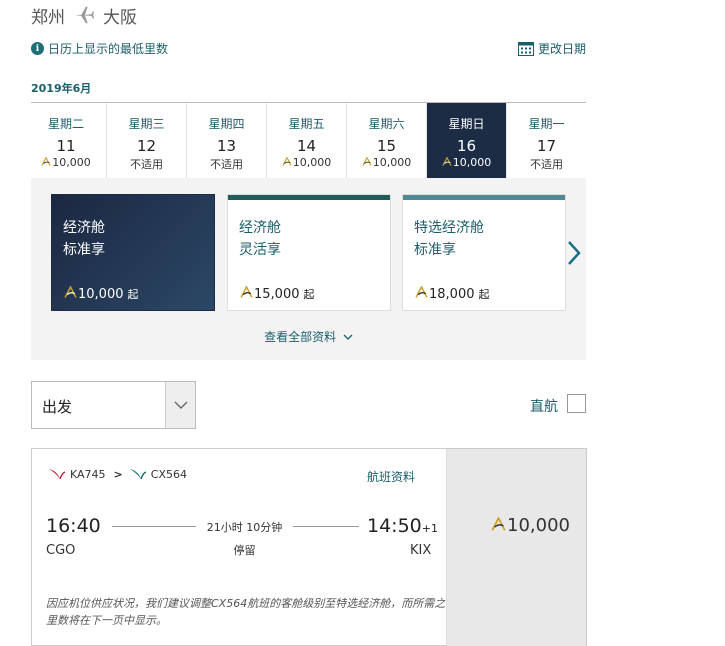 The width and height of the screenshot is (725, 646). Describe the element at coordinates (113, 405) in the screenshot. I see `direction-select: 出发` at that location.